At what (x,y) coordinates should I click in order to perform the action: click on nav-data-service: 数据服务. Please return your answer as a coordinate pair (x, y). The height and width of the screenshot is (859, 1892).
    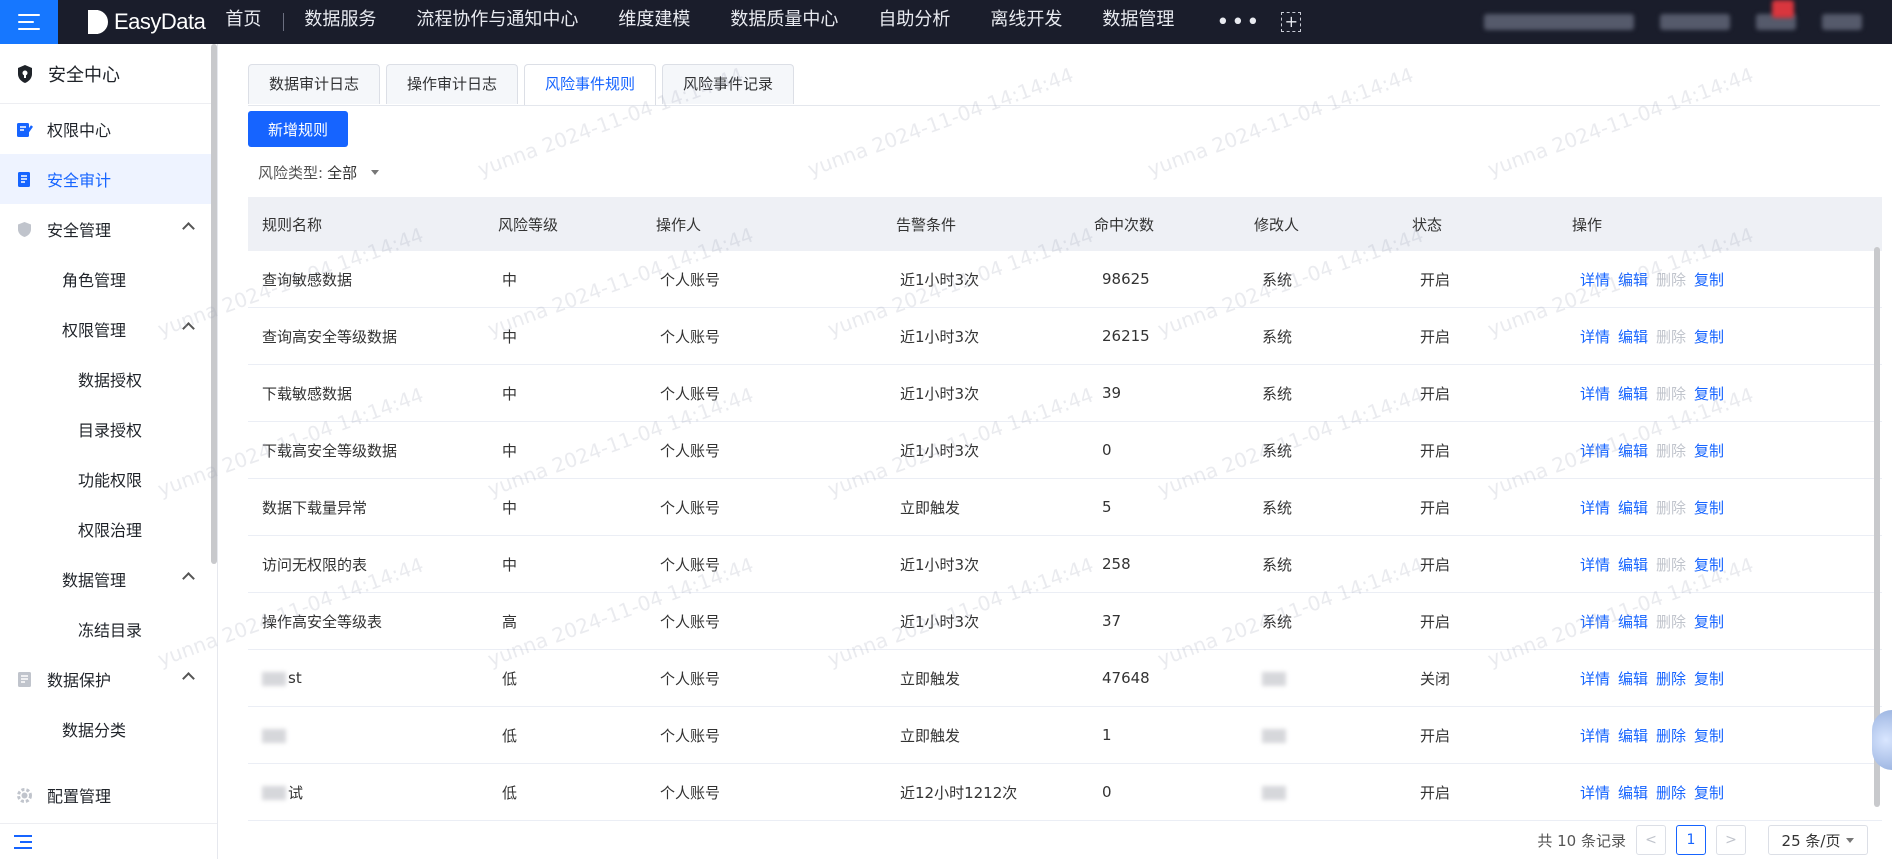
    Looking at the image, I should click on (340, 22).